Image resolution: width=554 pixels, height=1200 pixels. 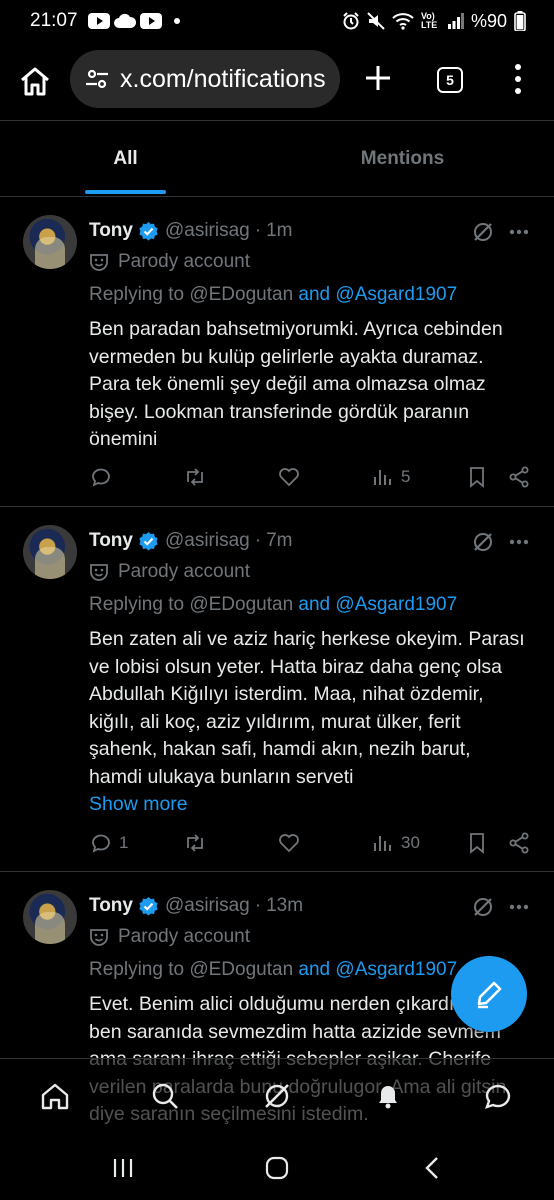 I want to click on back-icon, so click(x=433, y=1168).